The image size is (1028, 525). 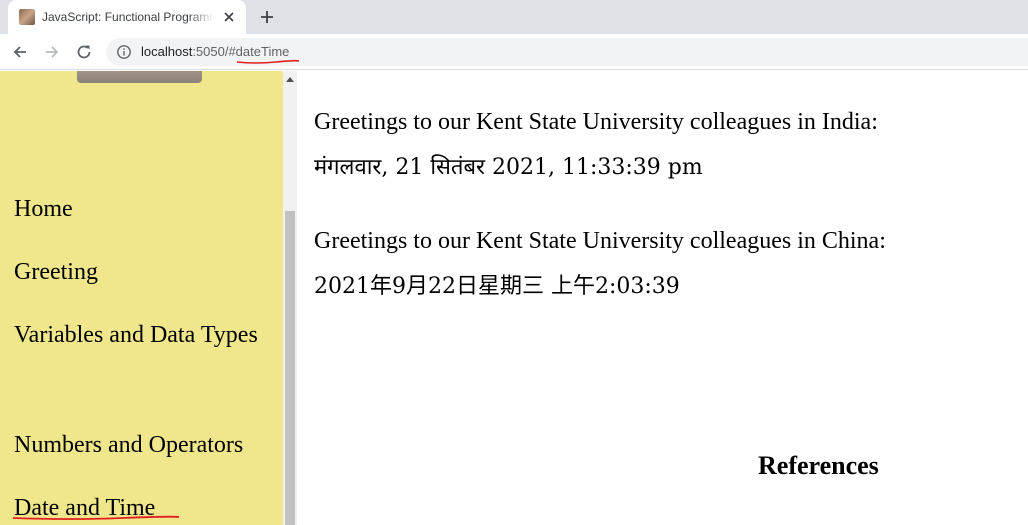 What do you see at coordinates (290, 79) in the screenshot?
I see `scroll-up-arrow-icon` at bounding box center [290, 79].